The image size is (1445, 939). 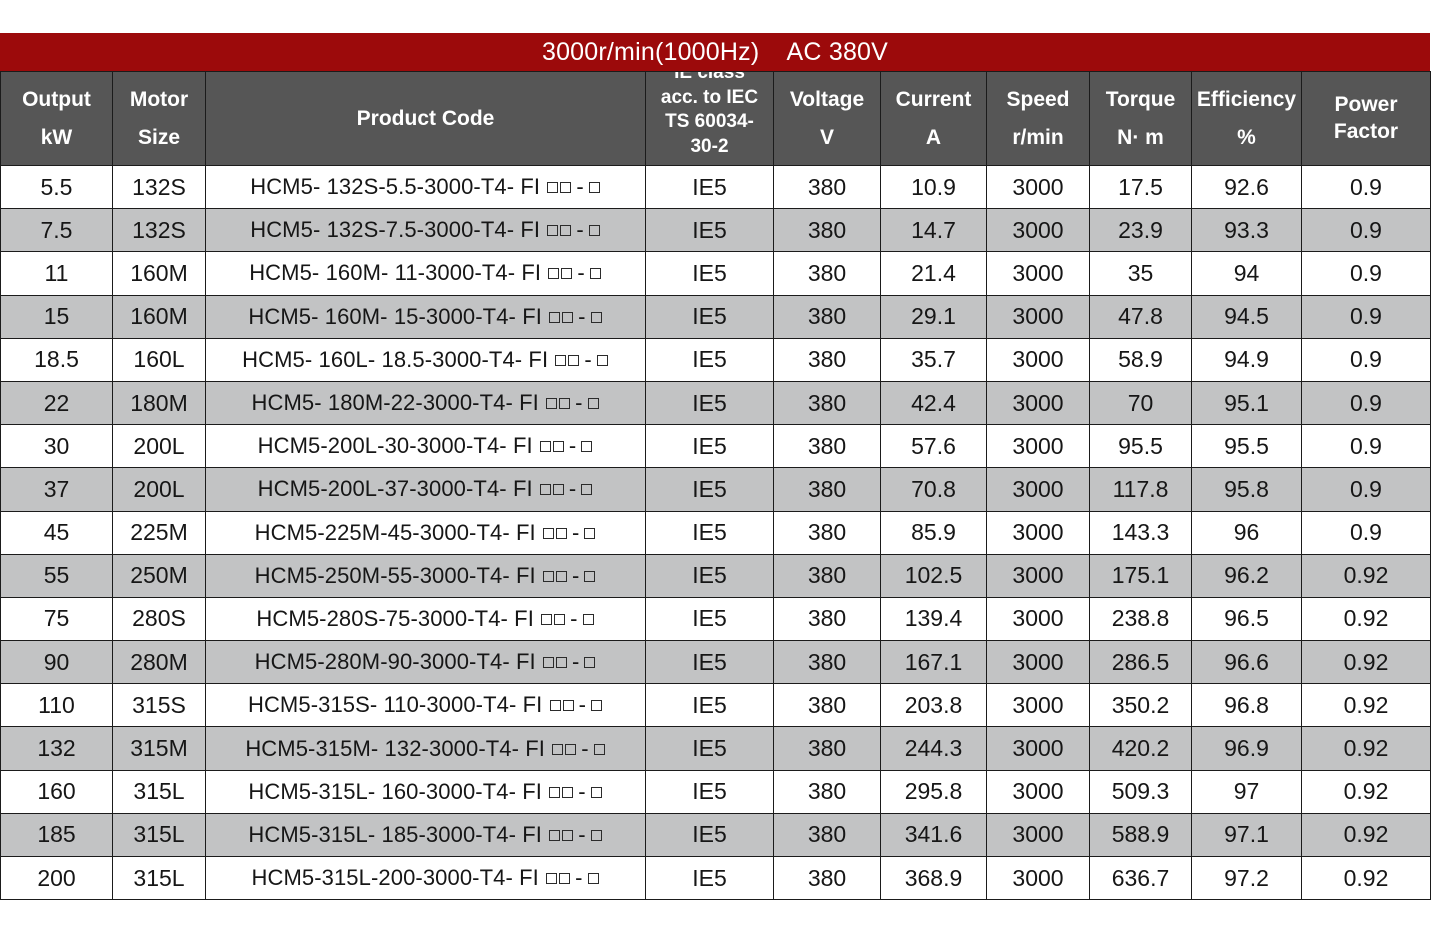 I want to click on product-code-text: HCM5- 180M-22-3000-T4- FI, so click(x=395, y=403).